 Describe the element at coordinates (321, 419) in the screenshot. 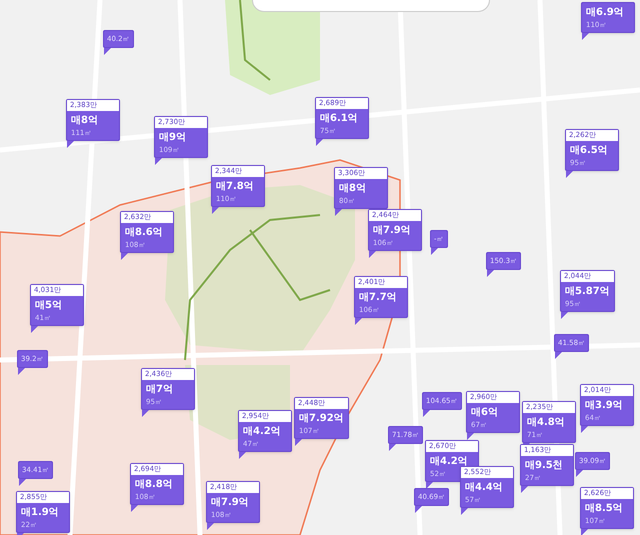

I see `sale-price: 매7.92억` at that location.